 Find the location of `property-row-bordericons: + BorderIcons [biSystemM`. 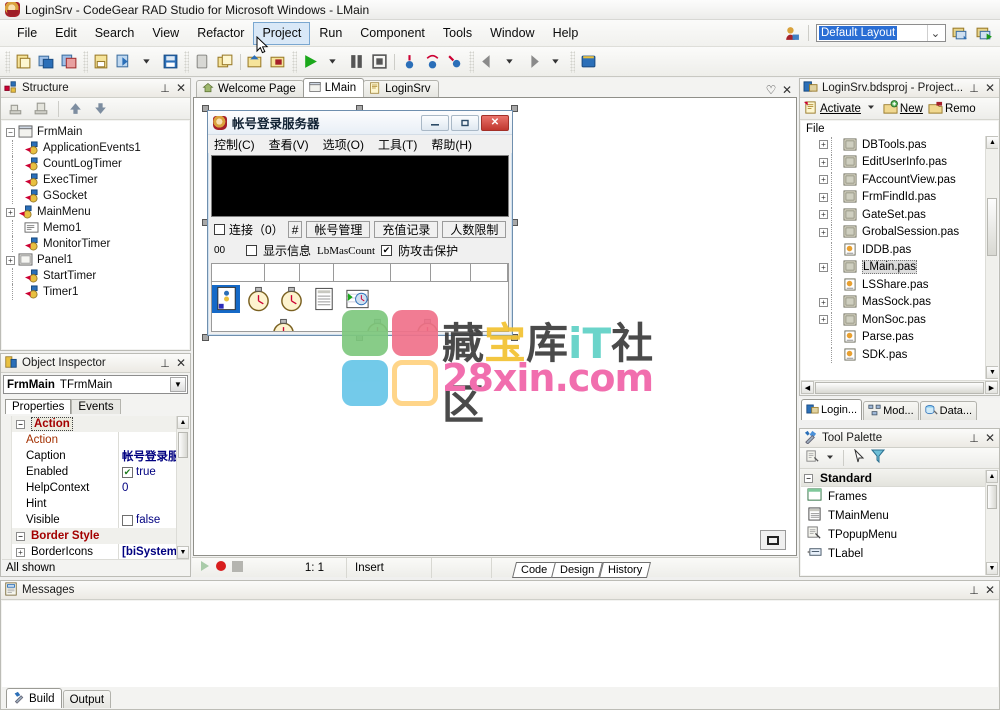

property-row-bordericons: + BorderIcons [biSystemM is located at coordinates (100, 551).